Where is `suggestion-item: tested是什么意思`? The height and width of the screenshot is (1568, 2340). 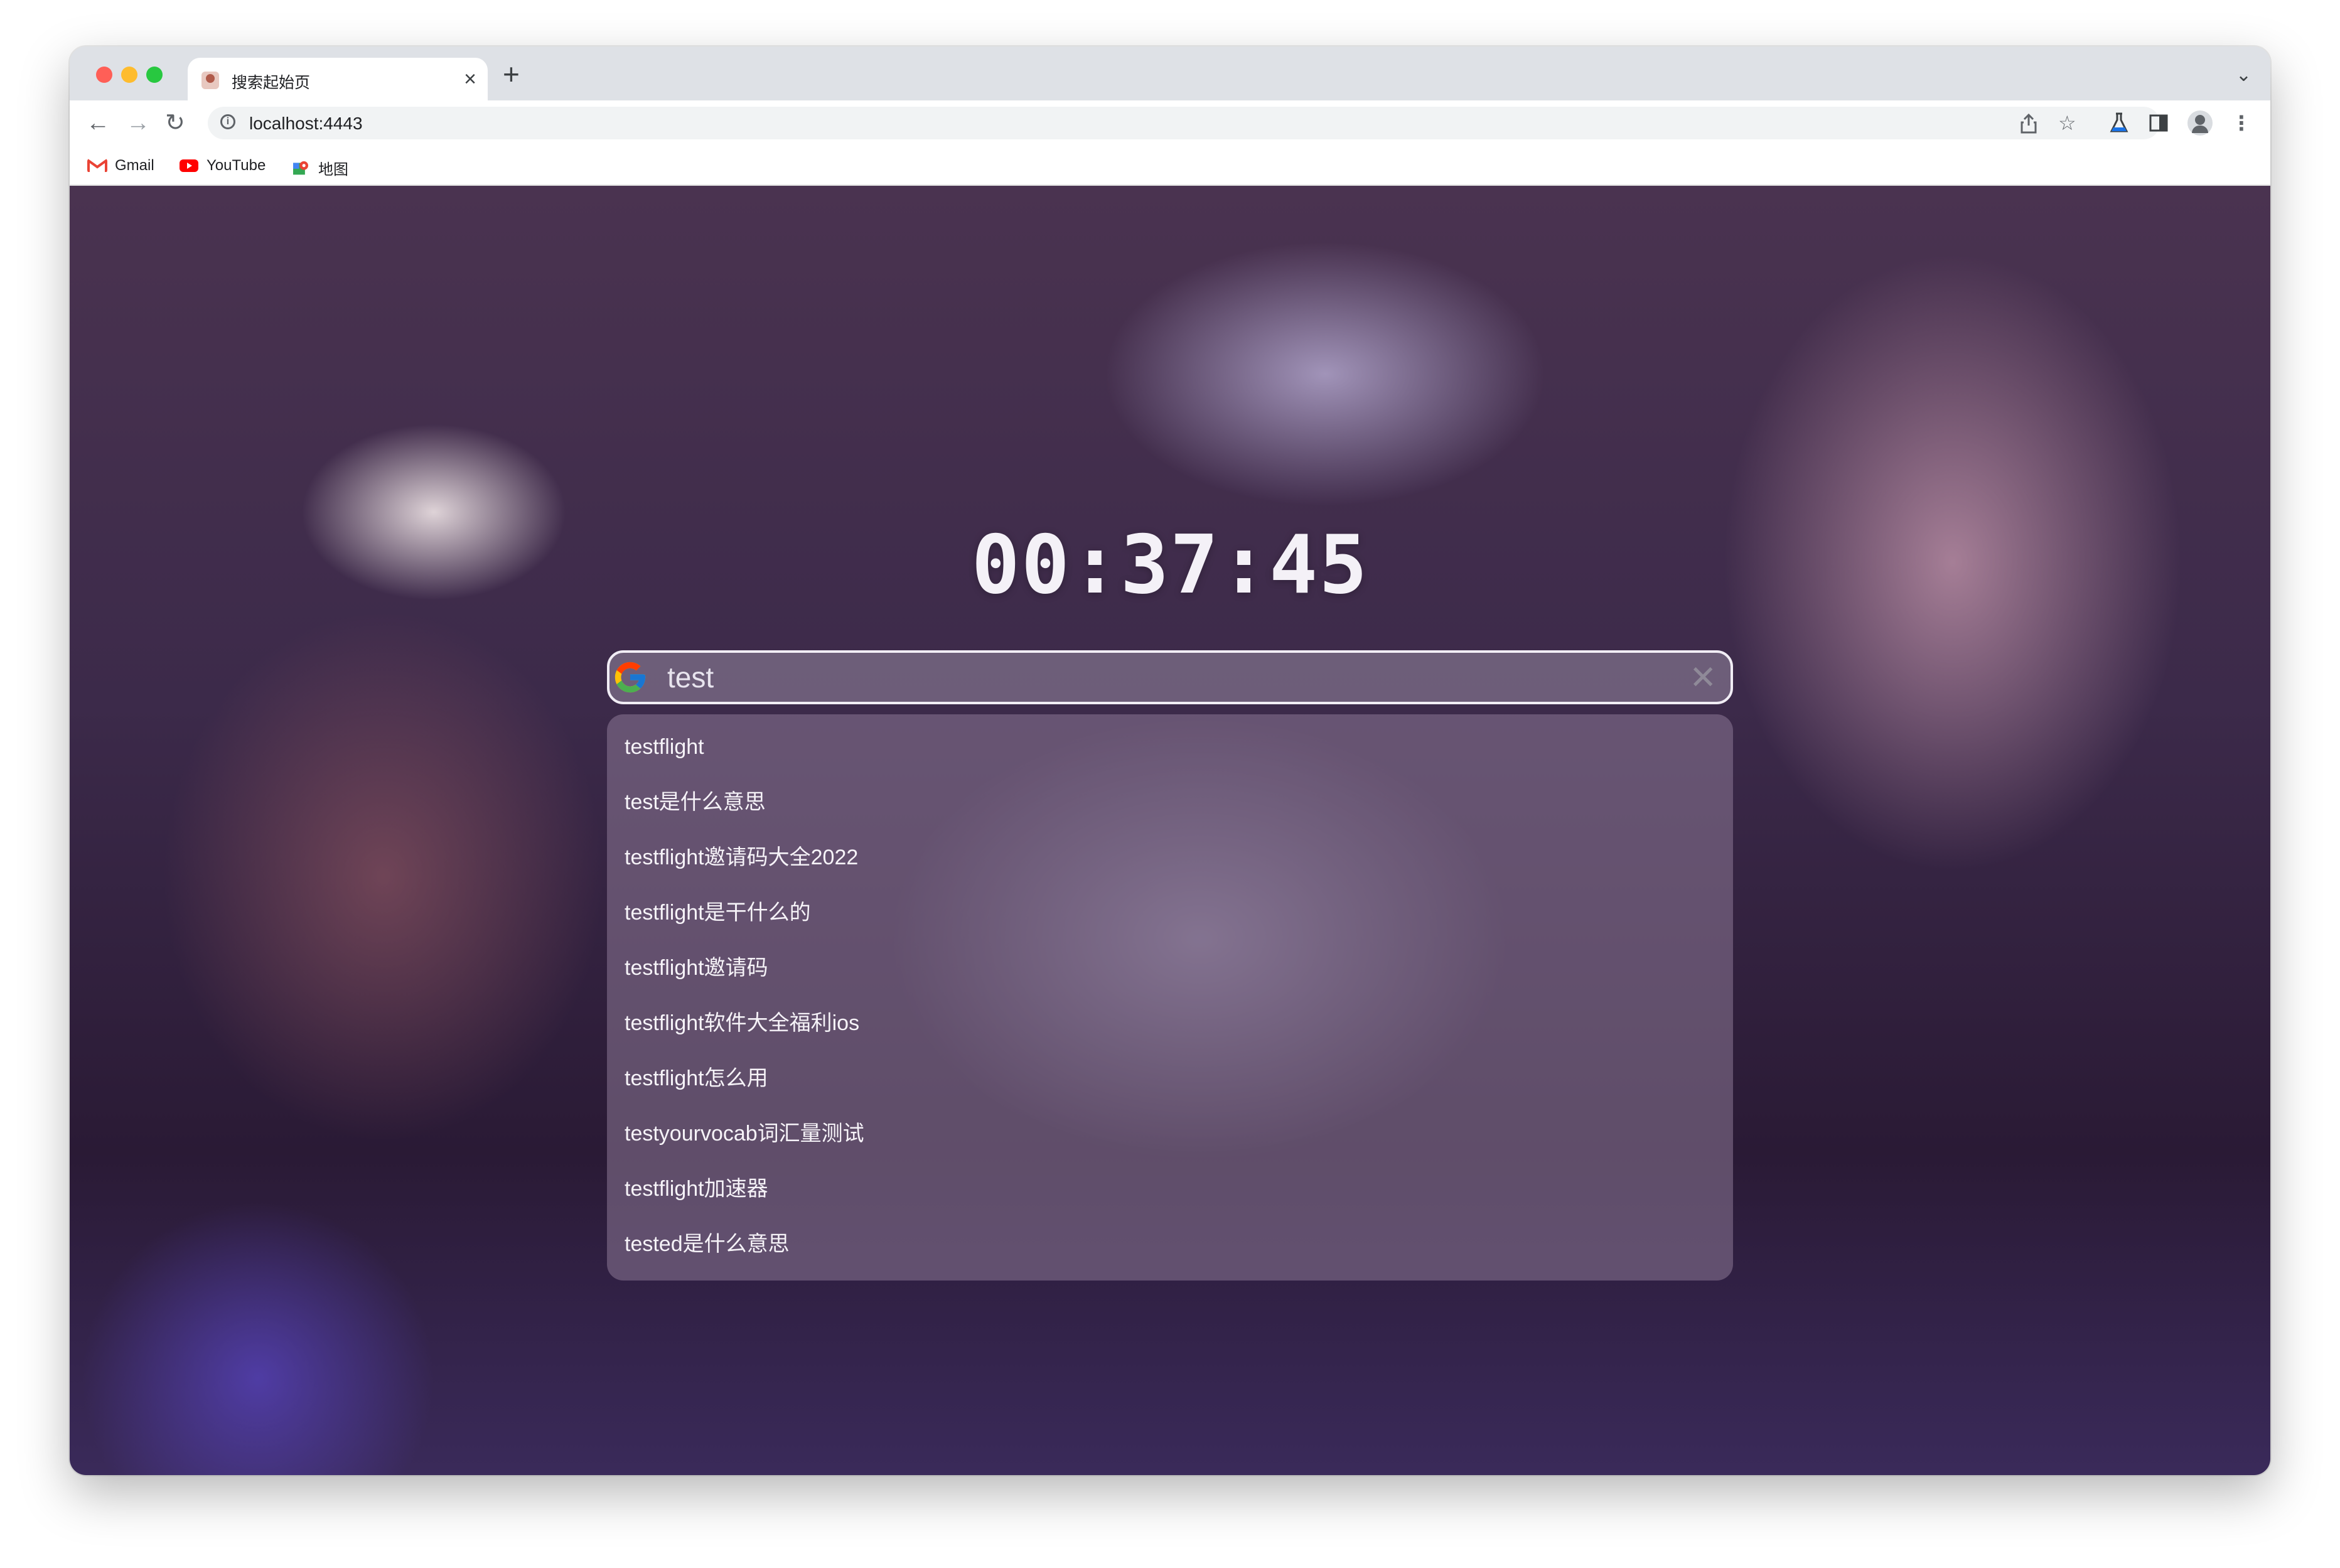
suggestion-item: tested是什么意思 is located at coordinates (707, 1244).